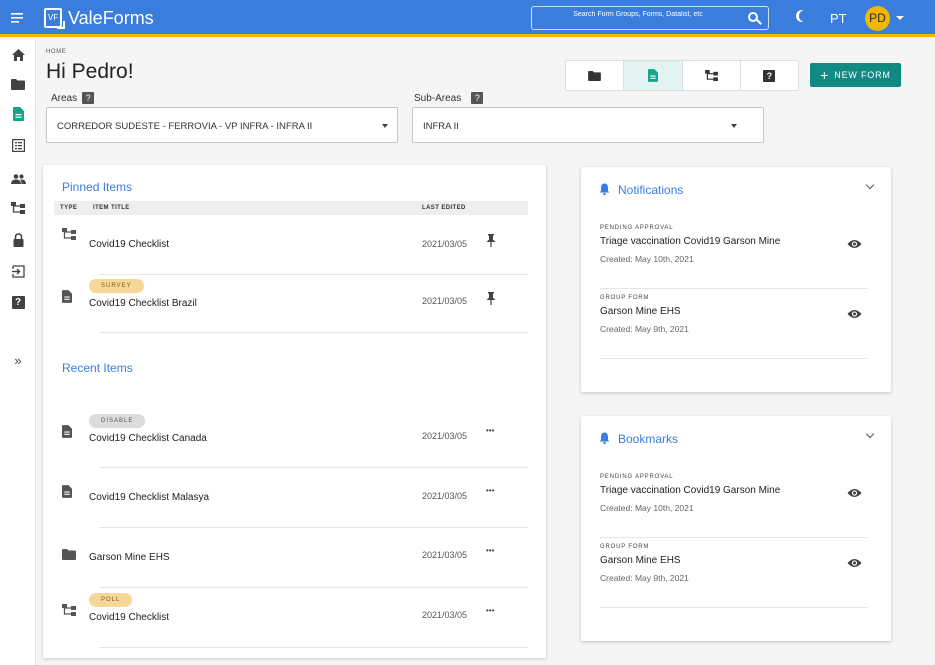  What do you see at coordinates (588, 125) in the screenshot?
I see `sub-areas-select: INFRA II` at bounding box center [588, 125].